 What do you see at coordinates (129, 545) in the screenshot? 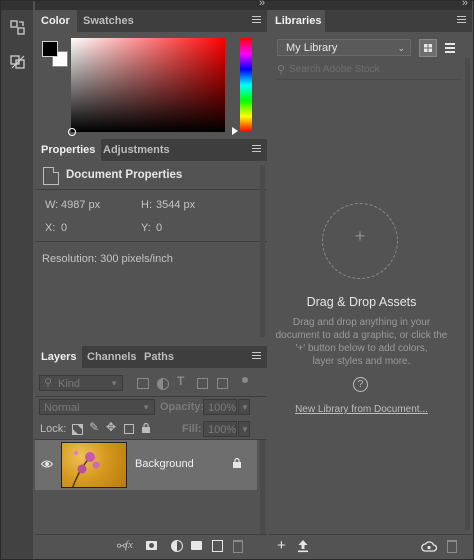
I see `layer-style-fx-icon: fx` at bounding box center [129, 545].